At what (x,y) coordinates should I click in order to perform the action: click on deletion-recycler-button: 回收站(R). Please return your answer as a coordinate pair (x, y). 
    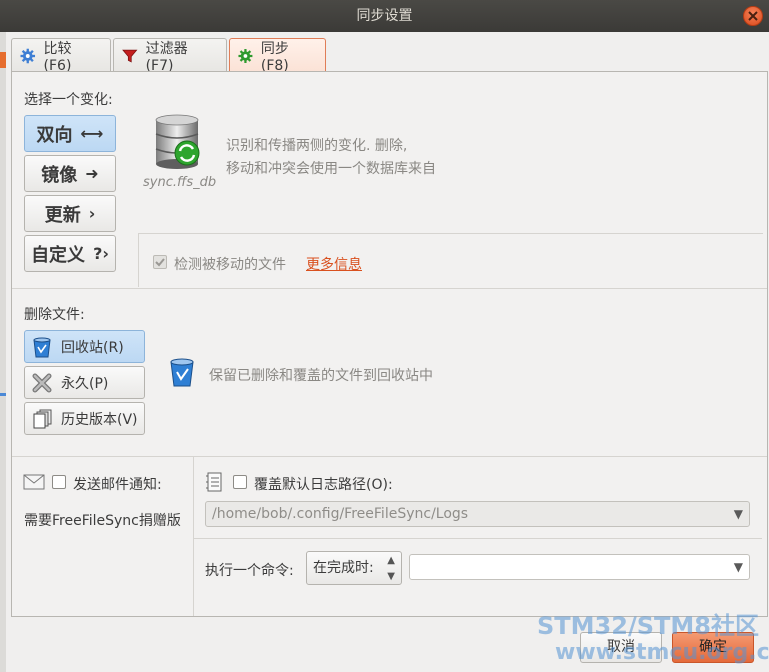
    Looking at the image, I should click on (84, 346).